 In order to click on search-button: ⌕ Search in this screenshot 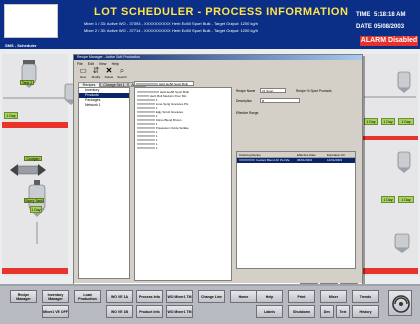, I will do `click(122, 73)`.